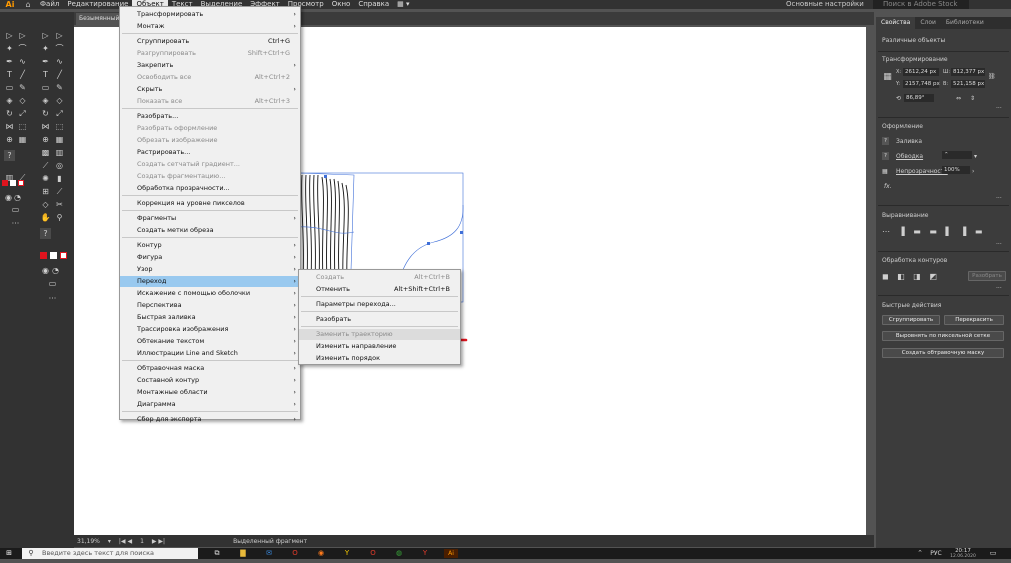  I want to click on whatsapp-icon: ◍, so click(399, 553).